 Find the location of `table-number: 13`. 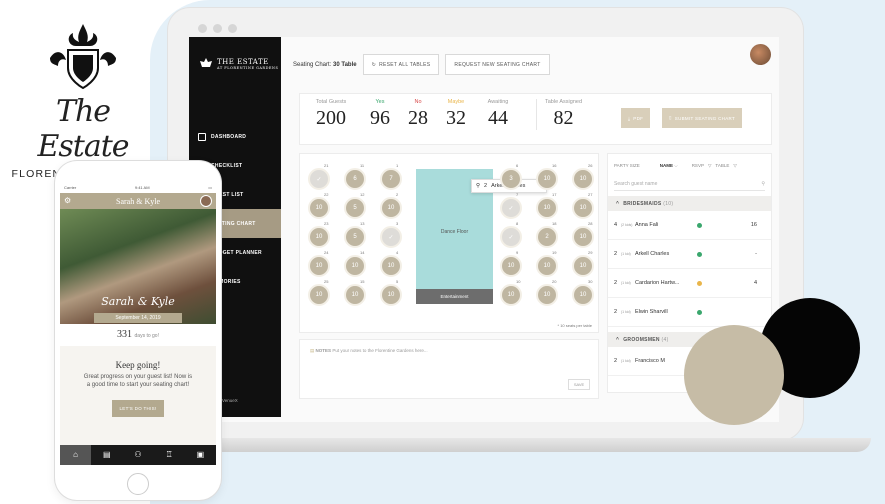

table-number: 13 is located at coordinates (362, 223).